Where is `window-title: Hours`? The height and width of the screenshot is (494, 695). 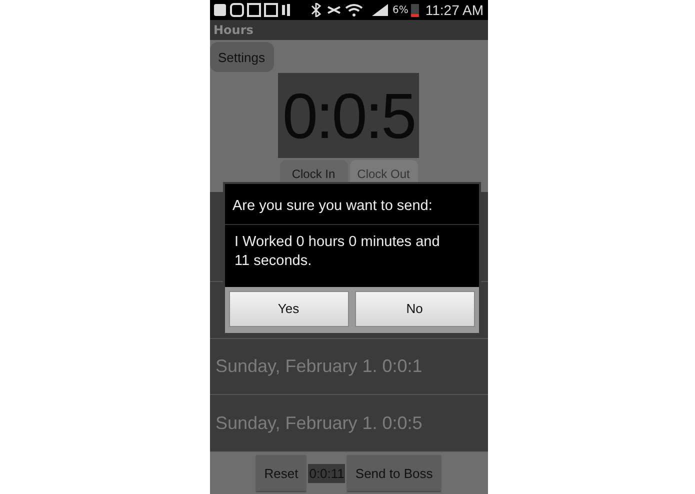 window-title: Hours is located at coordinates (234, 30).